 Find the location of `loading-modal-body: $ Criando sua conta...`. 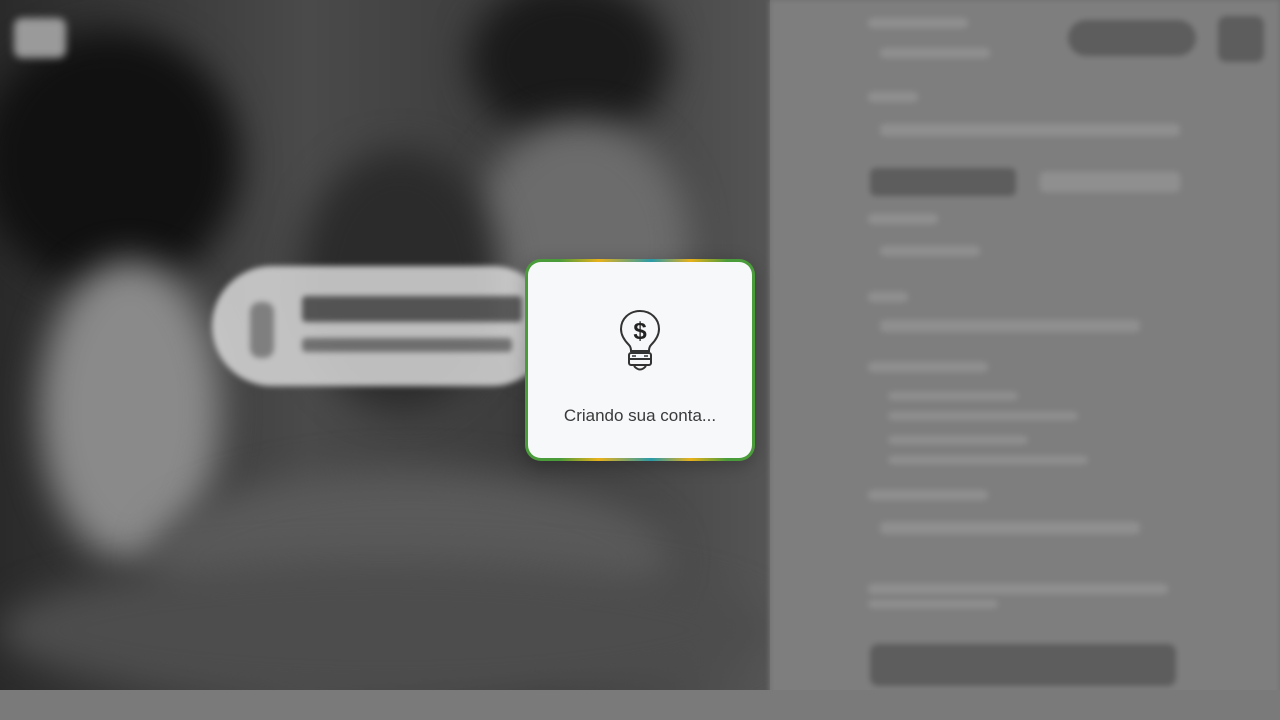

loading-modal-body: $ Criando sua conta... is located at coordinates (640, 360).